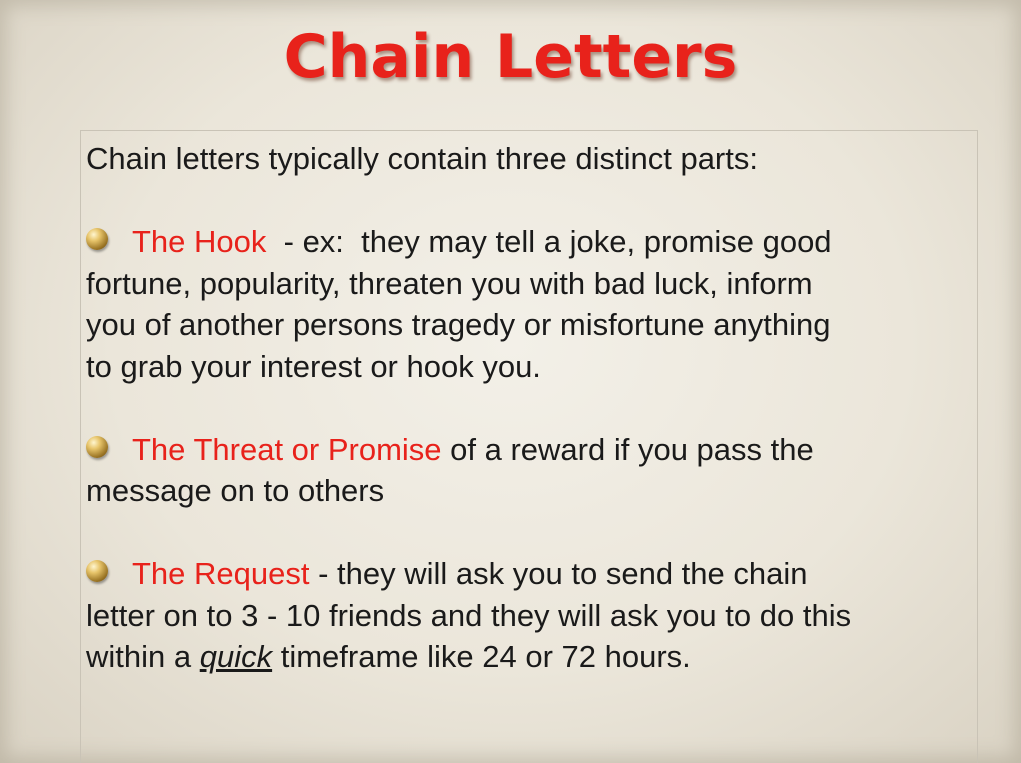  Describe the element at coordinates (481, 656) in the screenshot. I see `request-suffix: timeframe like 24 or 72 hours.` at that location.